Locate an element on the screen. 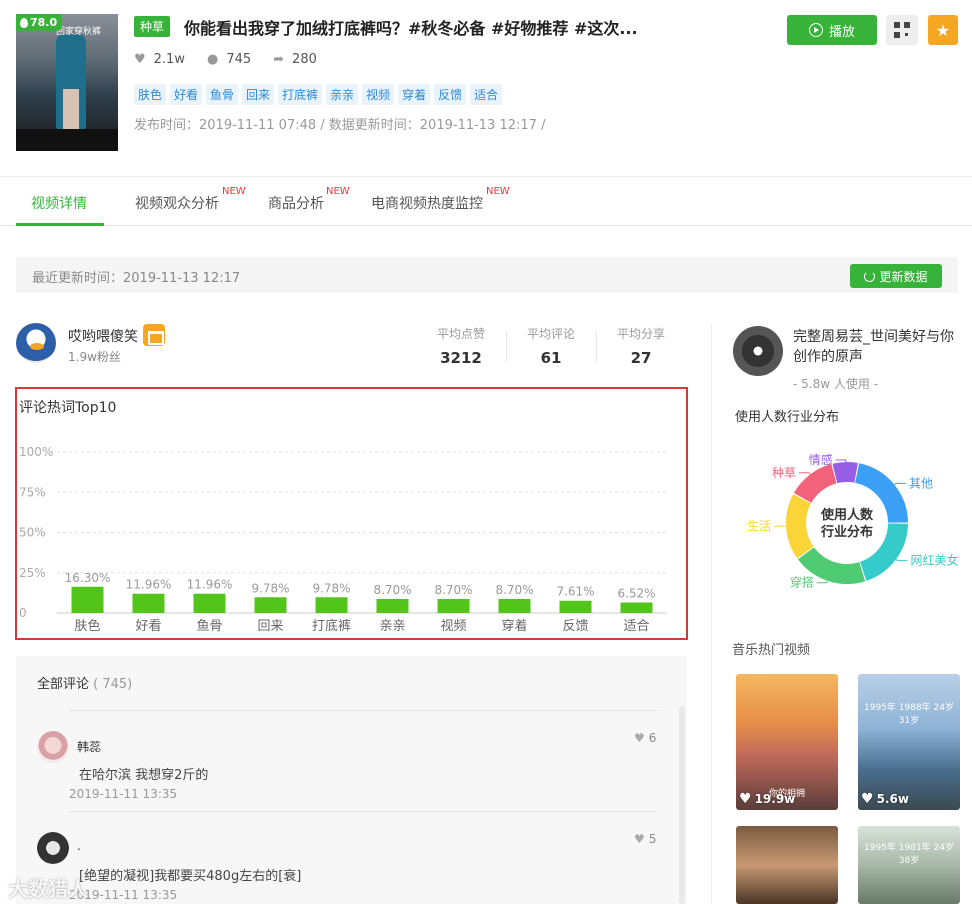  y-tick-label: 50% is located at coordinates (32, 533).